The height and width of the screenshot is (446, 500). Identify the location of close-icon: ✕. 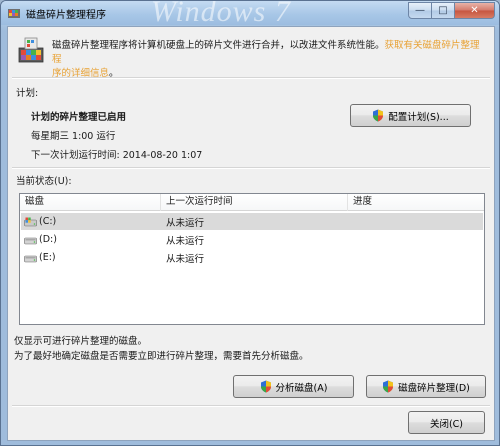
(474, 10).